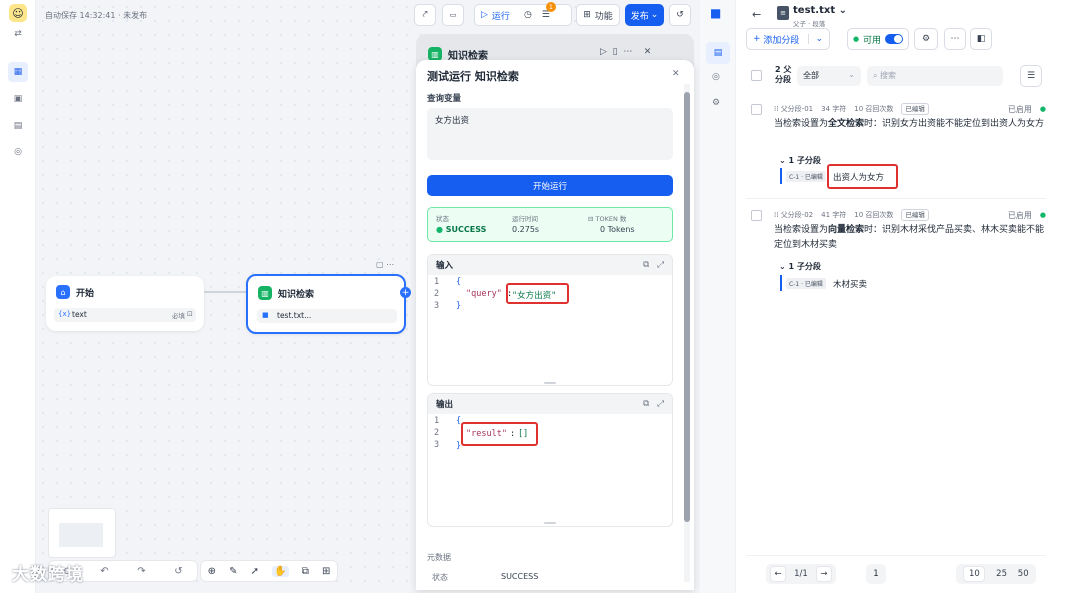  Describe the element at coordinates (178, 571) in the screenshot. I see `restore-icon: ↺` at that location.